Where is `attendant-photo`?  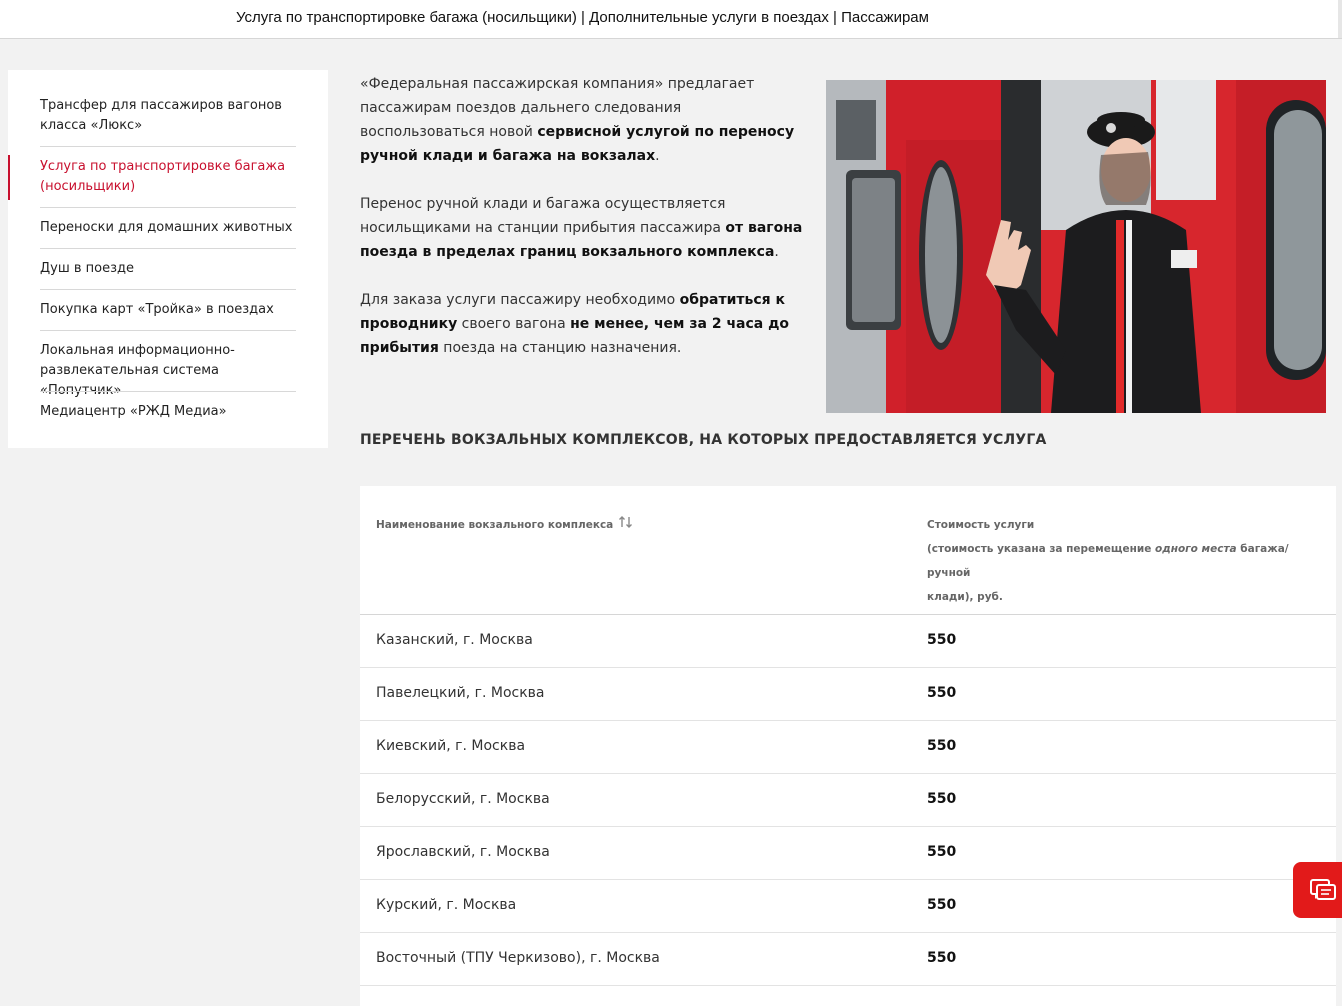
attendant-photo is located at coordinates (1076, 246).